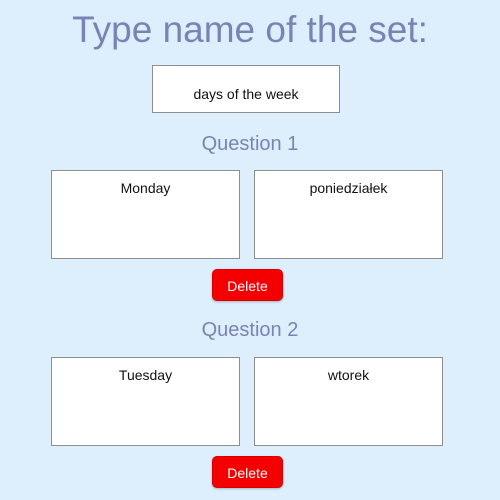  What do you see at coordinates (145, 401) in the screenshot?
I see `question-2-term-field: Tuesday` at bounding box center [145, 401].